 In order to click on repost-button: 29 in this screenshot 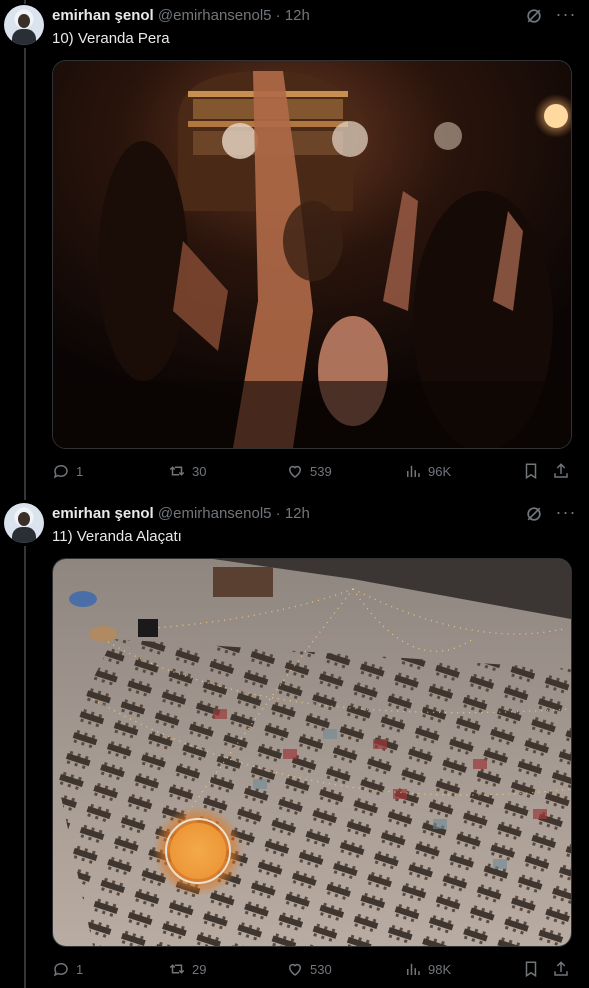, I will do `click(187, 969)`.